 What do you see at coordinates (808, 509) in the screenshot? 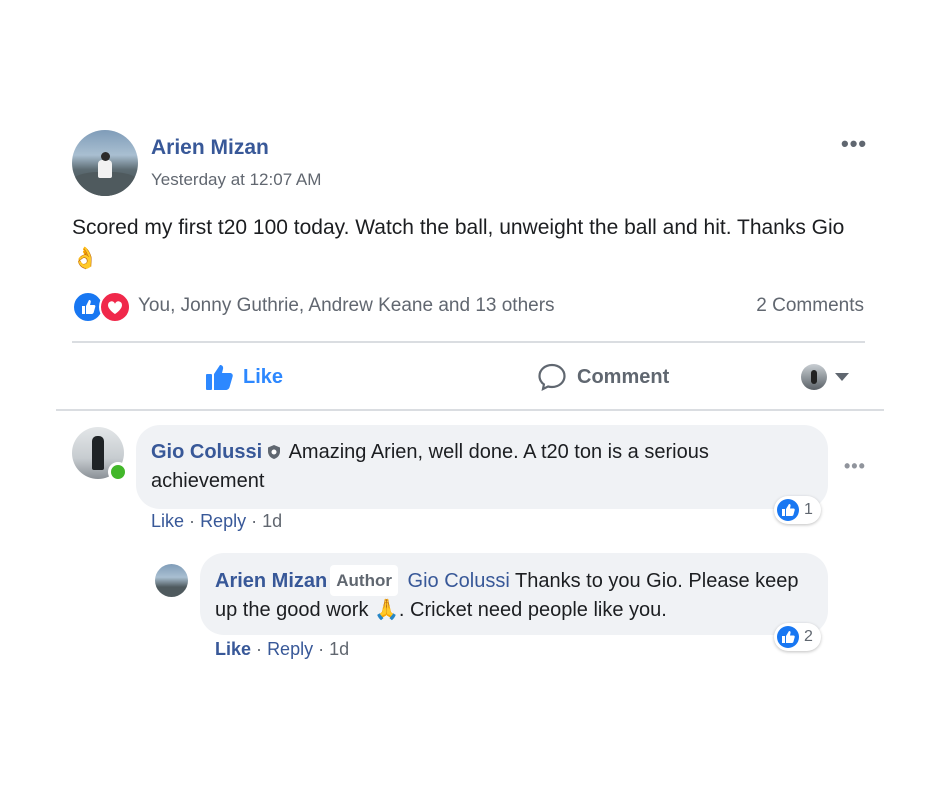
I see `comment-like-count: 1` at bounding box center [808, 509].